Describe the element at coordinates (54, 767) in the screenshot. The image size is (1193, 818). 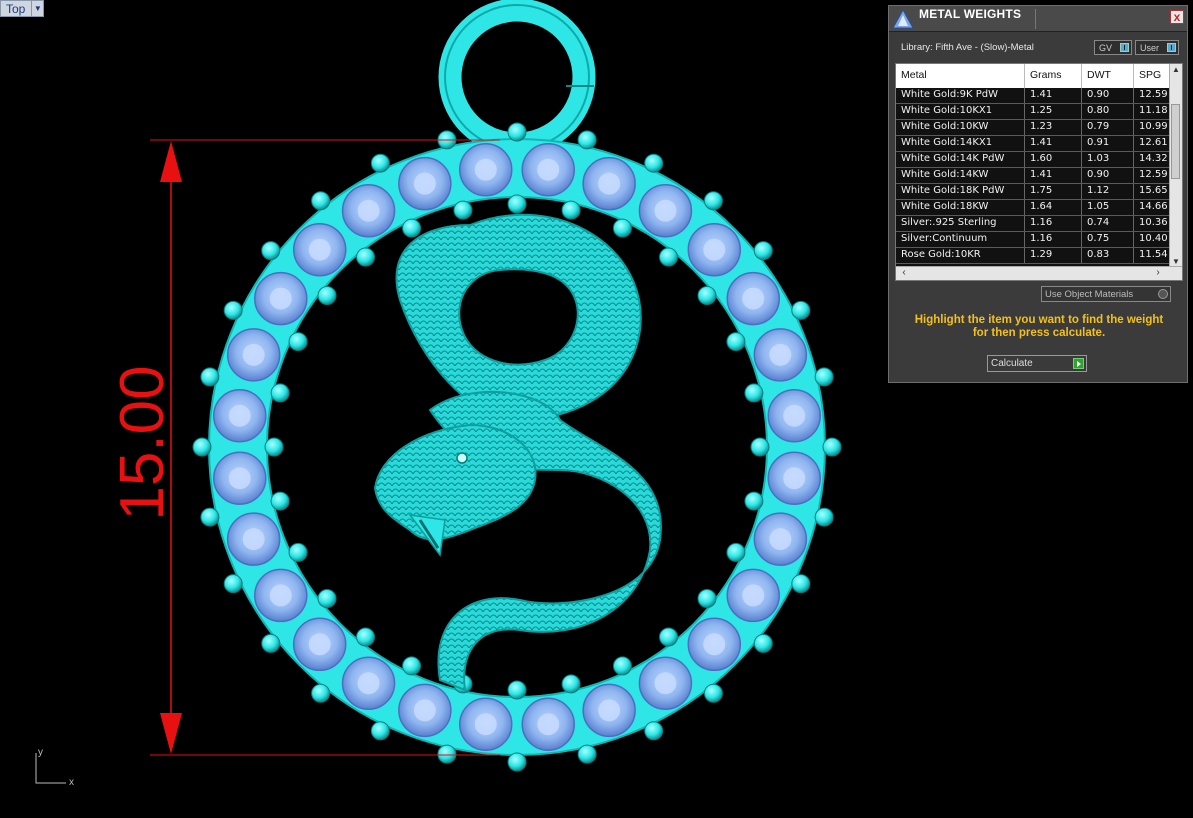
I see `axis-indicator: y x` at that location.